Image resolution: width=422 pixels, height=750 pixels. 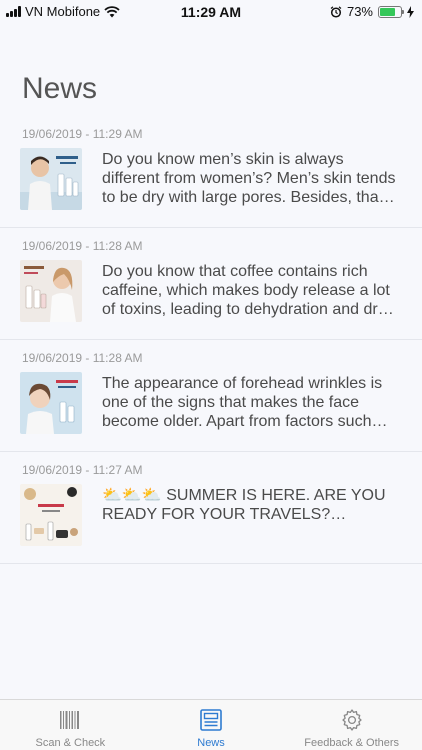 I want to click on tab-scan-check: Scan & Check, so click(x=70, y=725).